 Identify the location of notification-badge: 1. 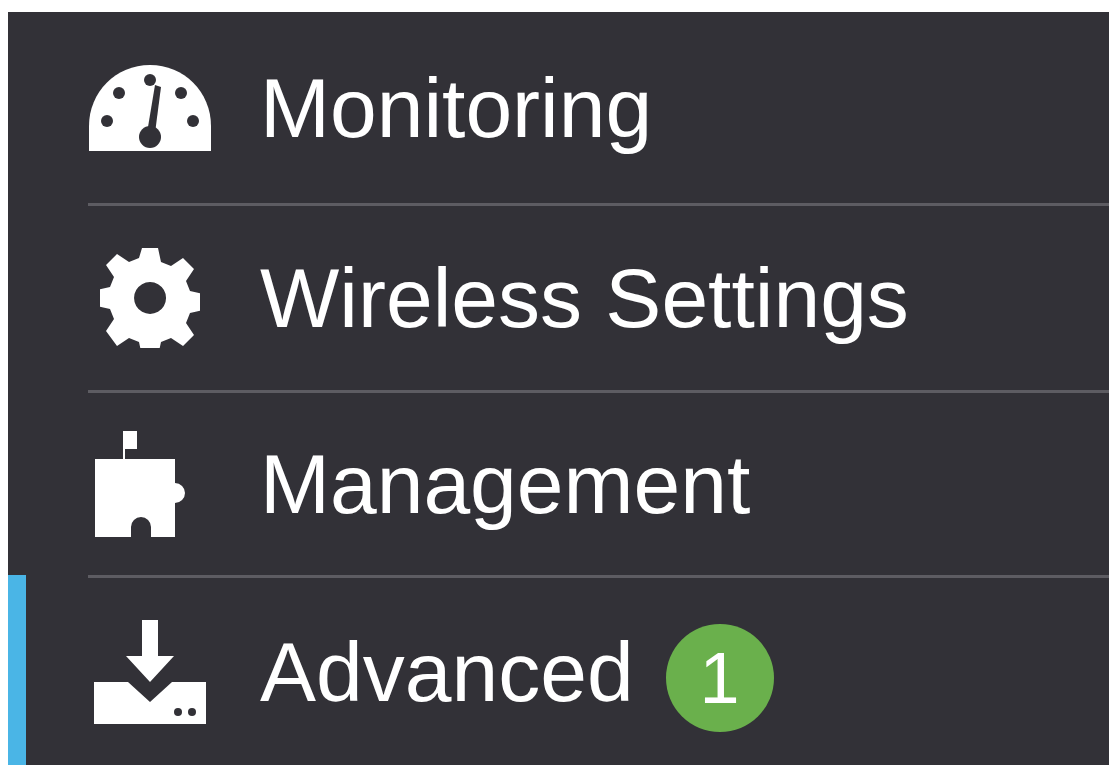
(719, 677).